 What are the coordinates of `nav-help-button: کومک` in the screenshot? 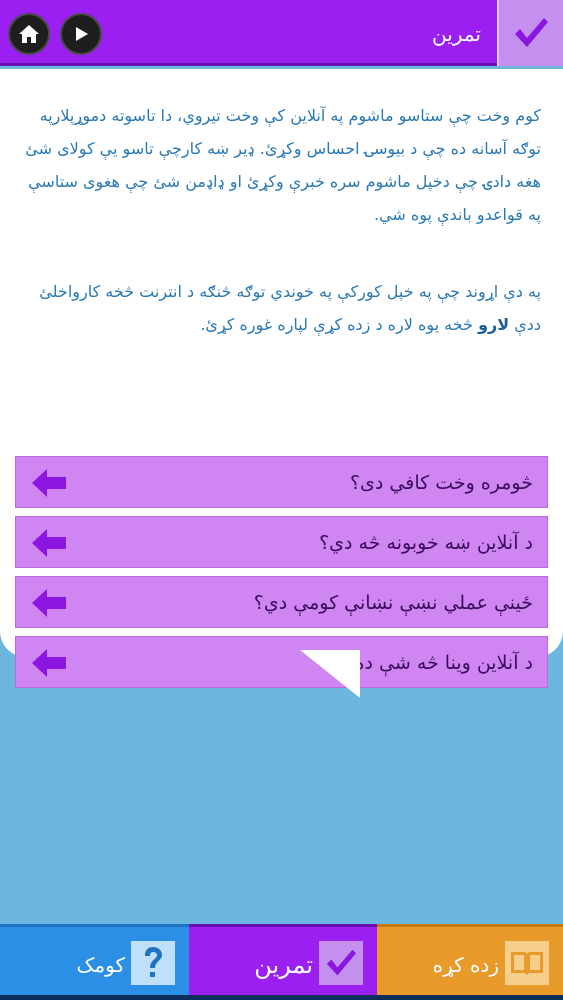 It's located at (94, 962).